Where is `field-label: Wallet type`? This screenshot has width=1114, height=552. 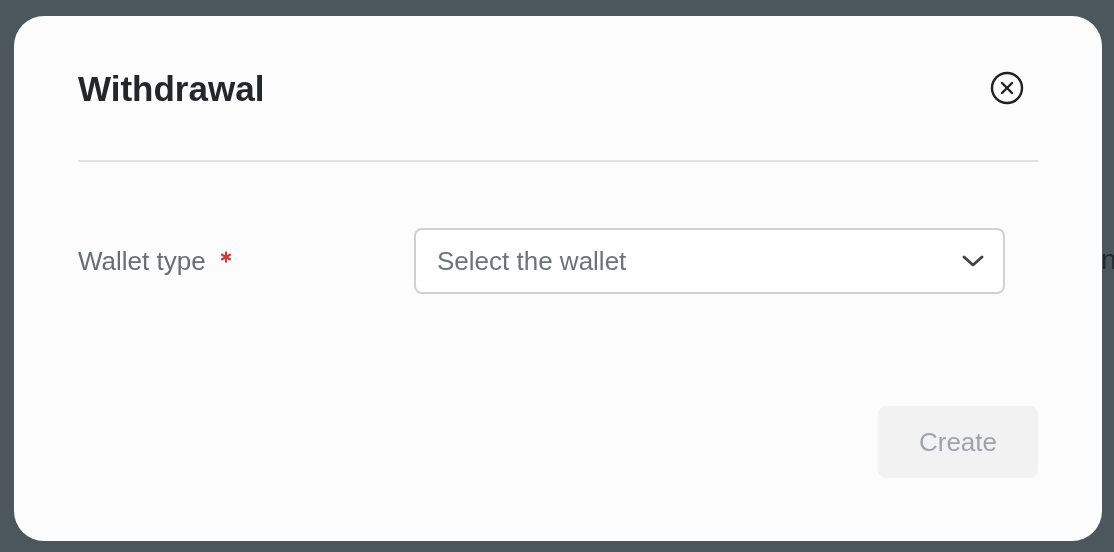
field-label: Wallet type is located at coordinates (142, 261).